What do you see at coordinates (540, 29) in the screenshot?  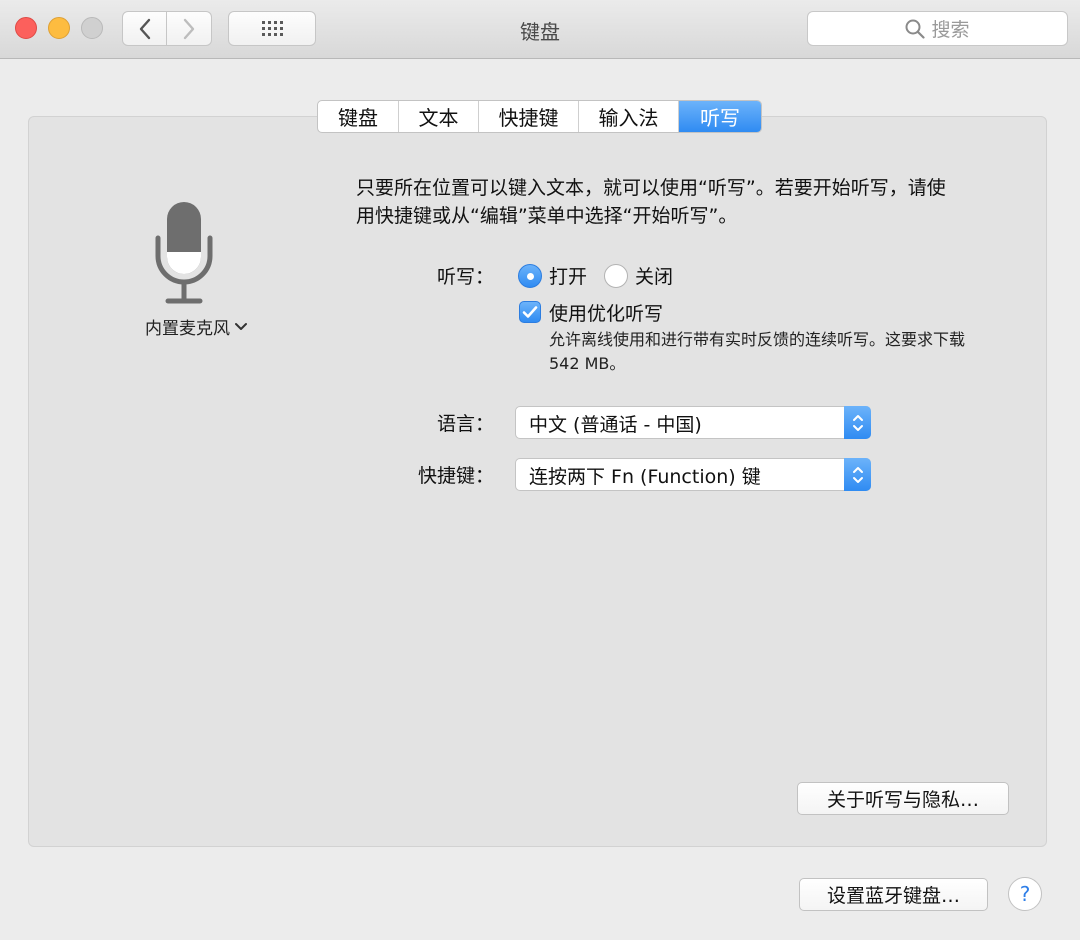 I see `window-titlebar: 键盘 搜索` at bounding box center [540, 29].